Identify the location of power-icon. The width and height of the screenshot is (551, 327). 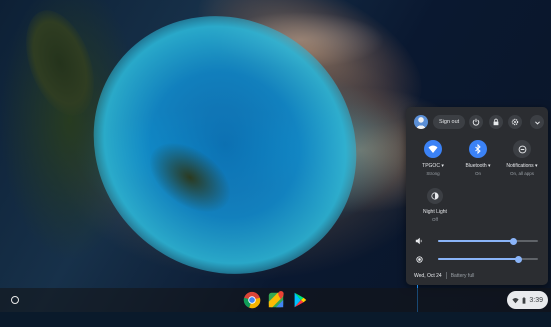
(476, 122).